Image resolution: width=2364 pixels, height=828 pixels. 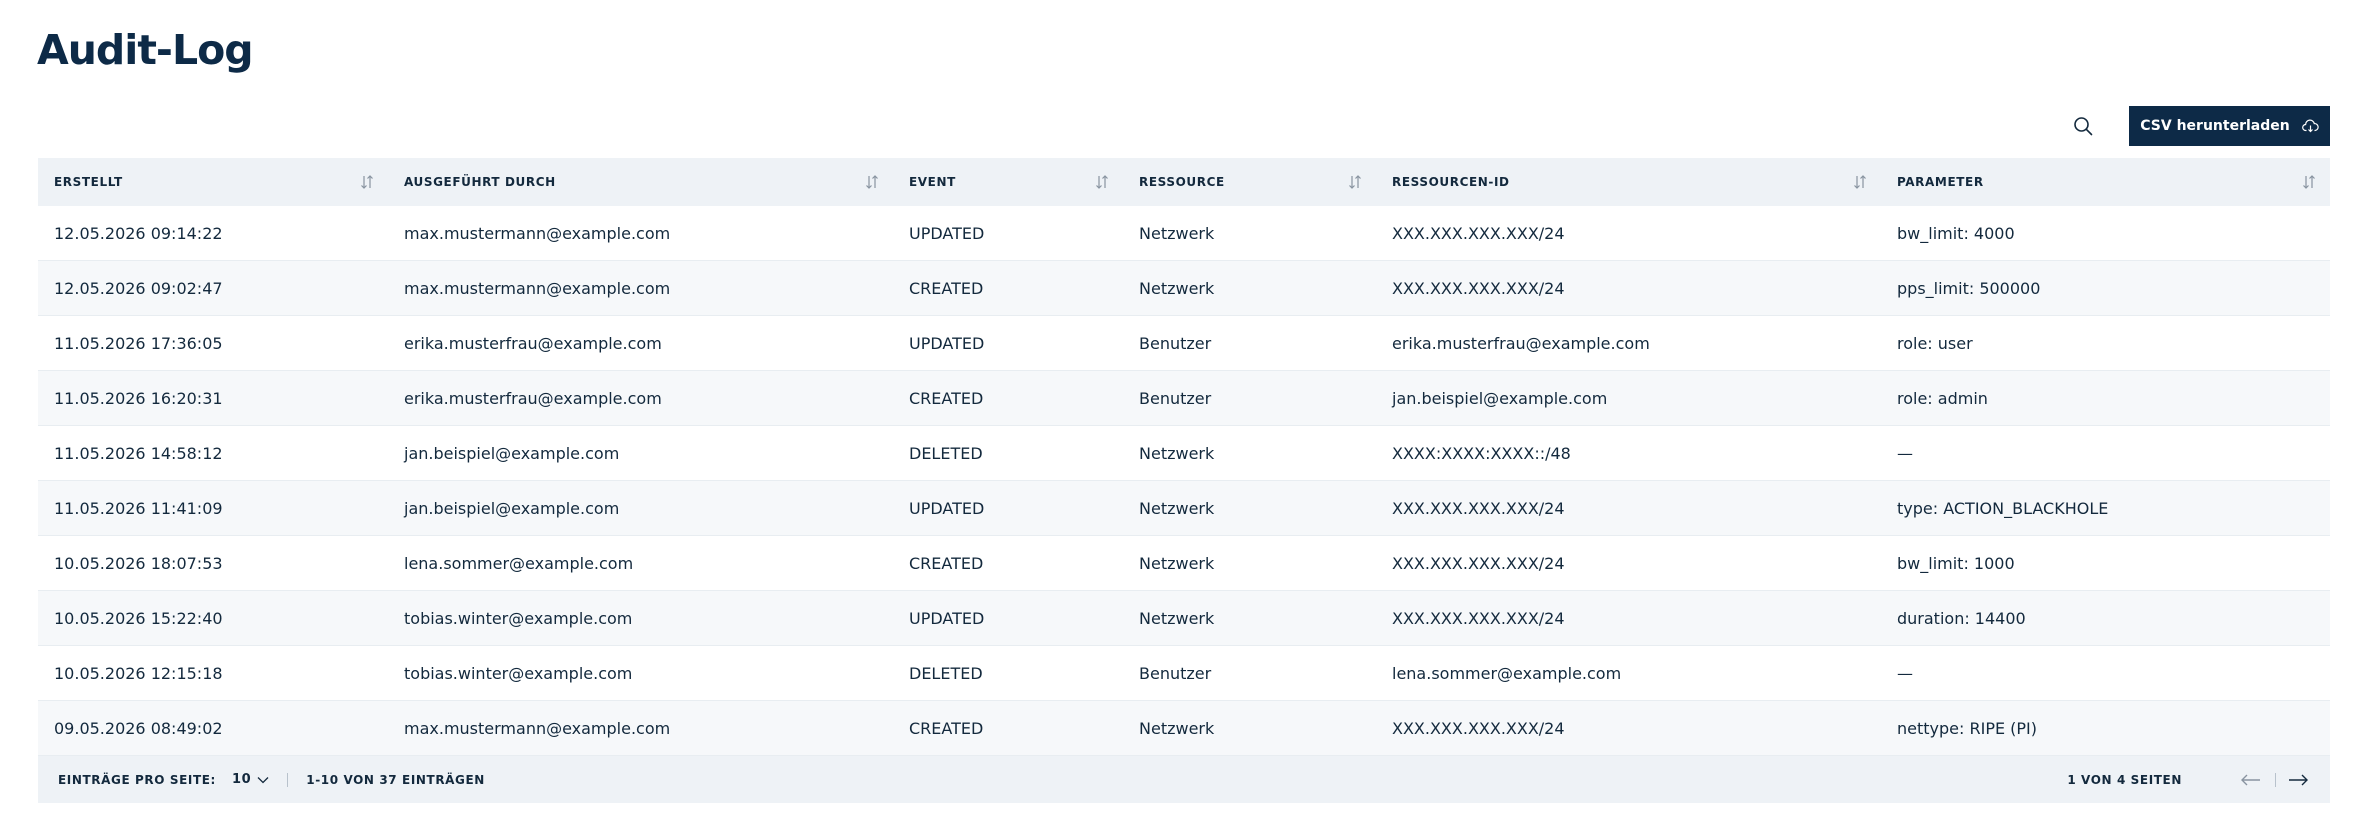 What do you see at coordinates (1956, 233) in the screenshot?
I see `cell-parameter: bw_limit: 4000` at bounding box center [1956, 233].